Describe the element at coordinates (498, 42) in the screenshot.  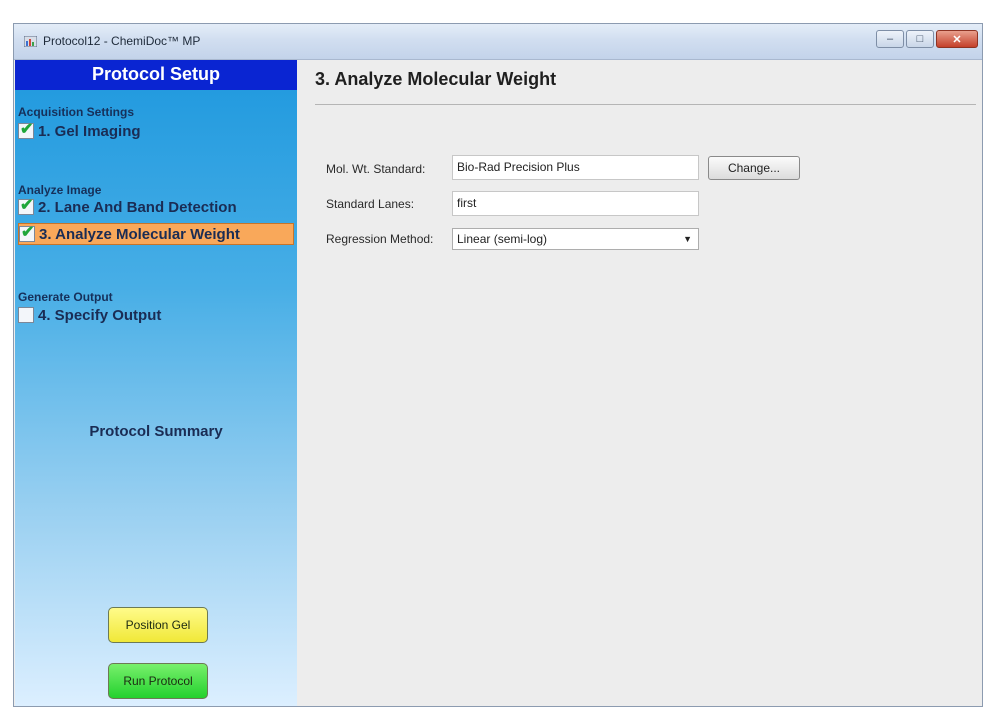
I see `title-bar: Protocol12 - ChemiDoc™ MP – □ ✕` at that location.